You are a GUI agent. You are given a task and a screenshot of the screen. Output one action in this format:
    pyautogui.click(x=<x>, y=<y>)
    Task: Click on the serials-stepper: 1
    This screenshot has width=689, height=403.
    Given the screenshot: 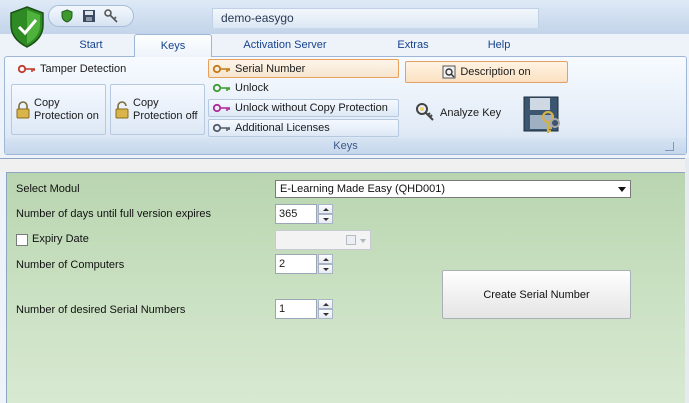 What is the action you would take?
    pyautogui.click(x=304, y=309)
    